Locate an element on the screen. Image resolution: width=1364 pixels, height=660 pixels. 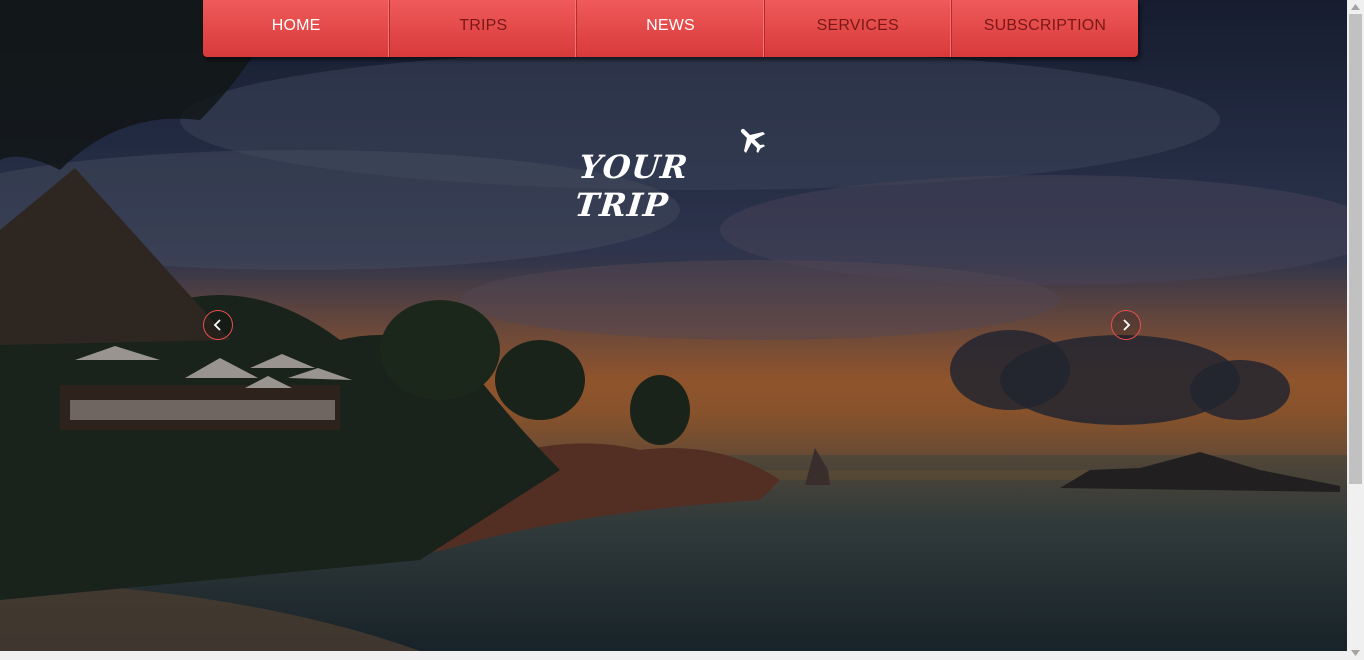
chevron-right-icon is located at coordinates (1127, 325).